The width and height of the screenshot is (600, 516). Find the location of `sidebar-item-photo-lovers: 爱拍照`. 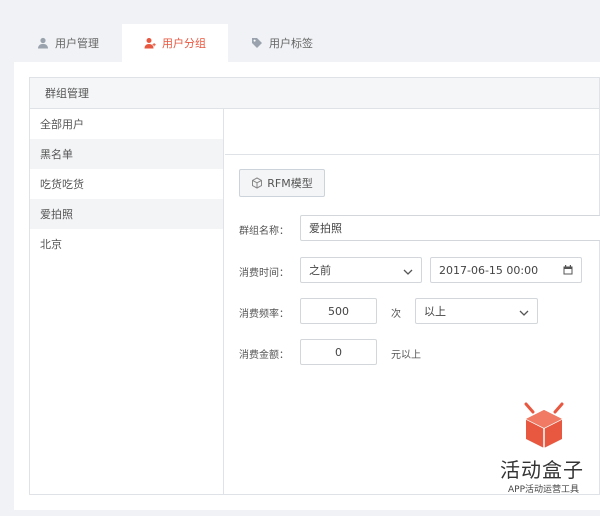

sidebar-item-photo-lovers: 爱拍照 is located at coordinates (126, 214).